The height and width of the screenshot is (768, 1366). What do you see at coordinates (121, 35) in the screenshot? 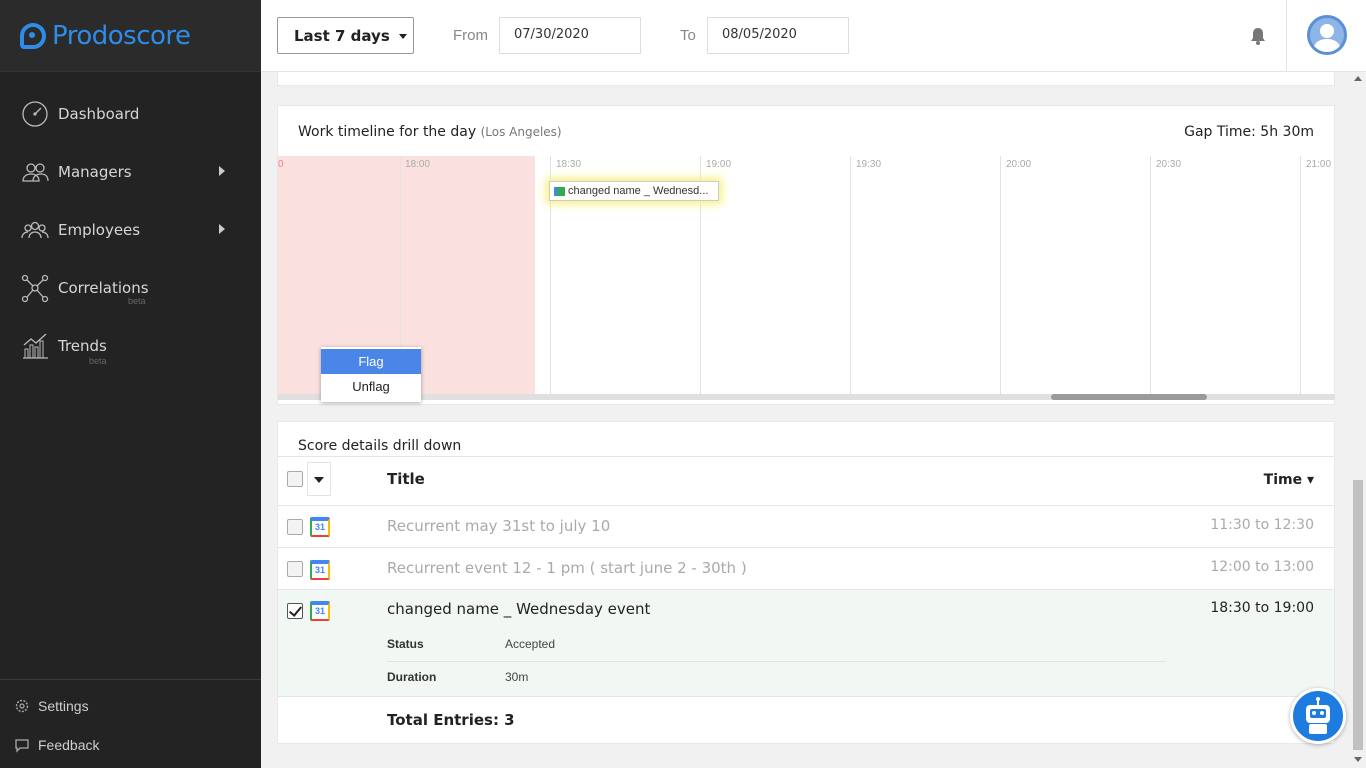
I see `brand-name: Prodoscore` at bounding box center [121, 35].